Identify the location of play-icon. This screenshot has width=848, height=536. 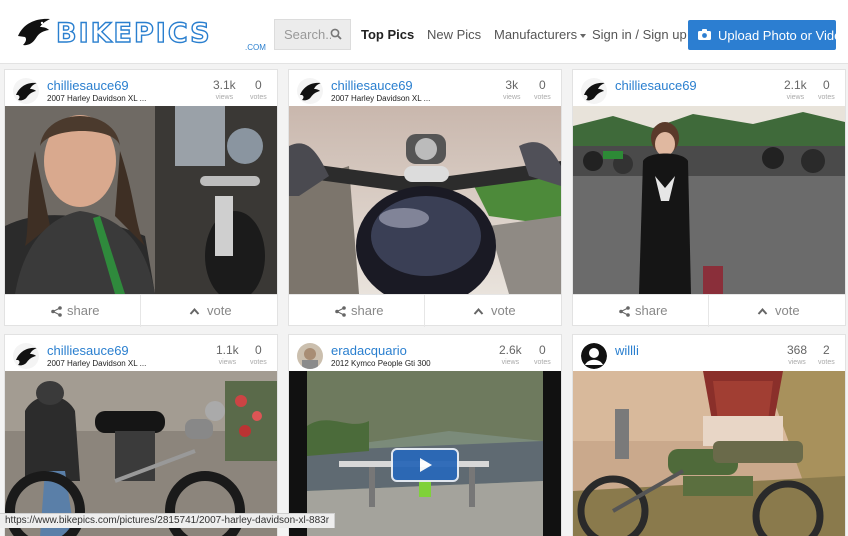
(426, 465).